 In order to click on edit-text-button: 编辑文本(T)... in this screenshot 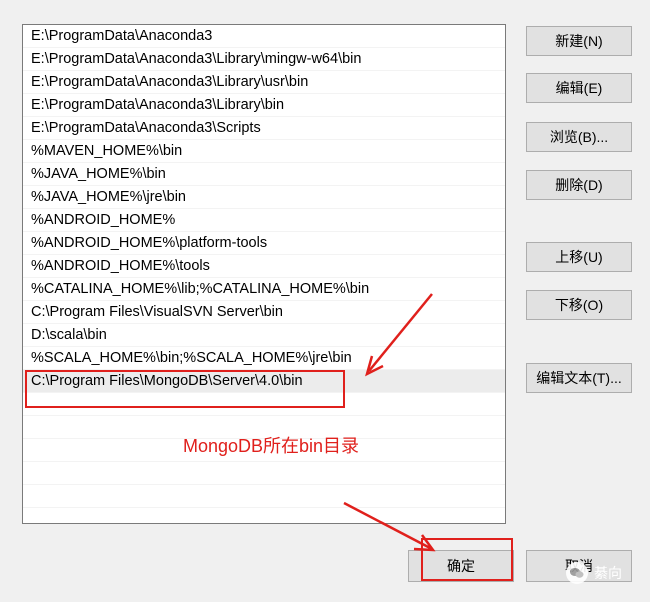, I will do `click(579, 378)`.